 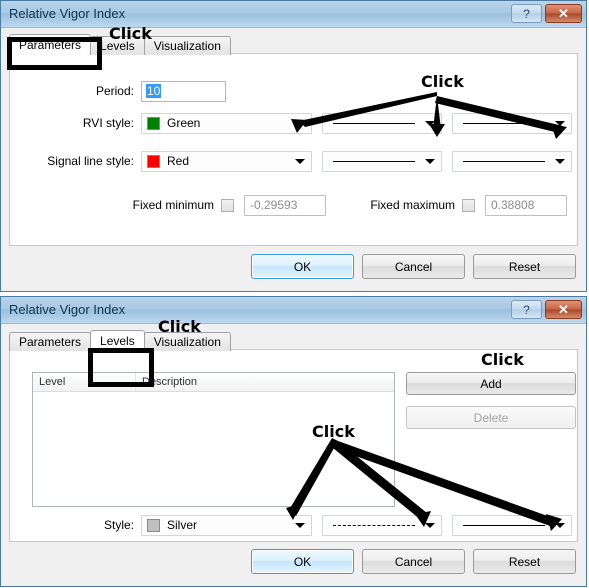 I want to click on level-linewidth-combo, so click(x=512, y=525).